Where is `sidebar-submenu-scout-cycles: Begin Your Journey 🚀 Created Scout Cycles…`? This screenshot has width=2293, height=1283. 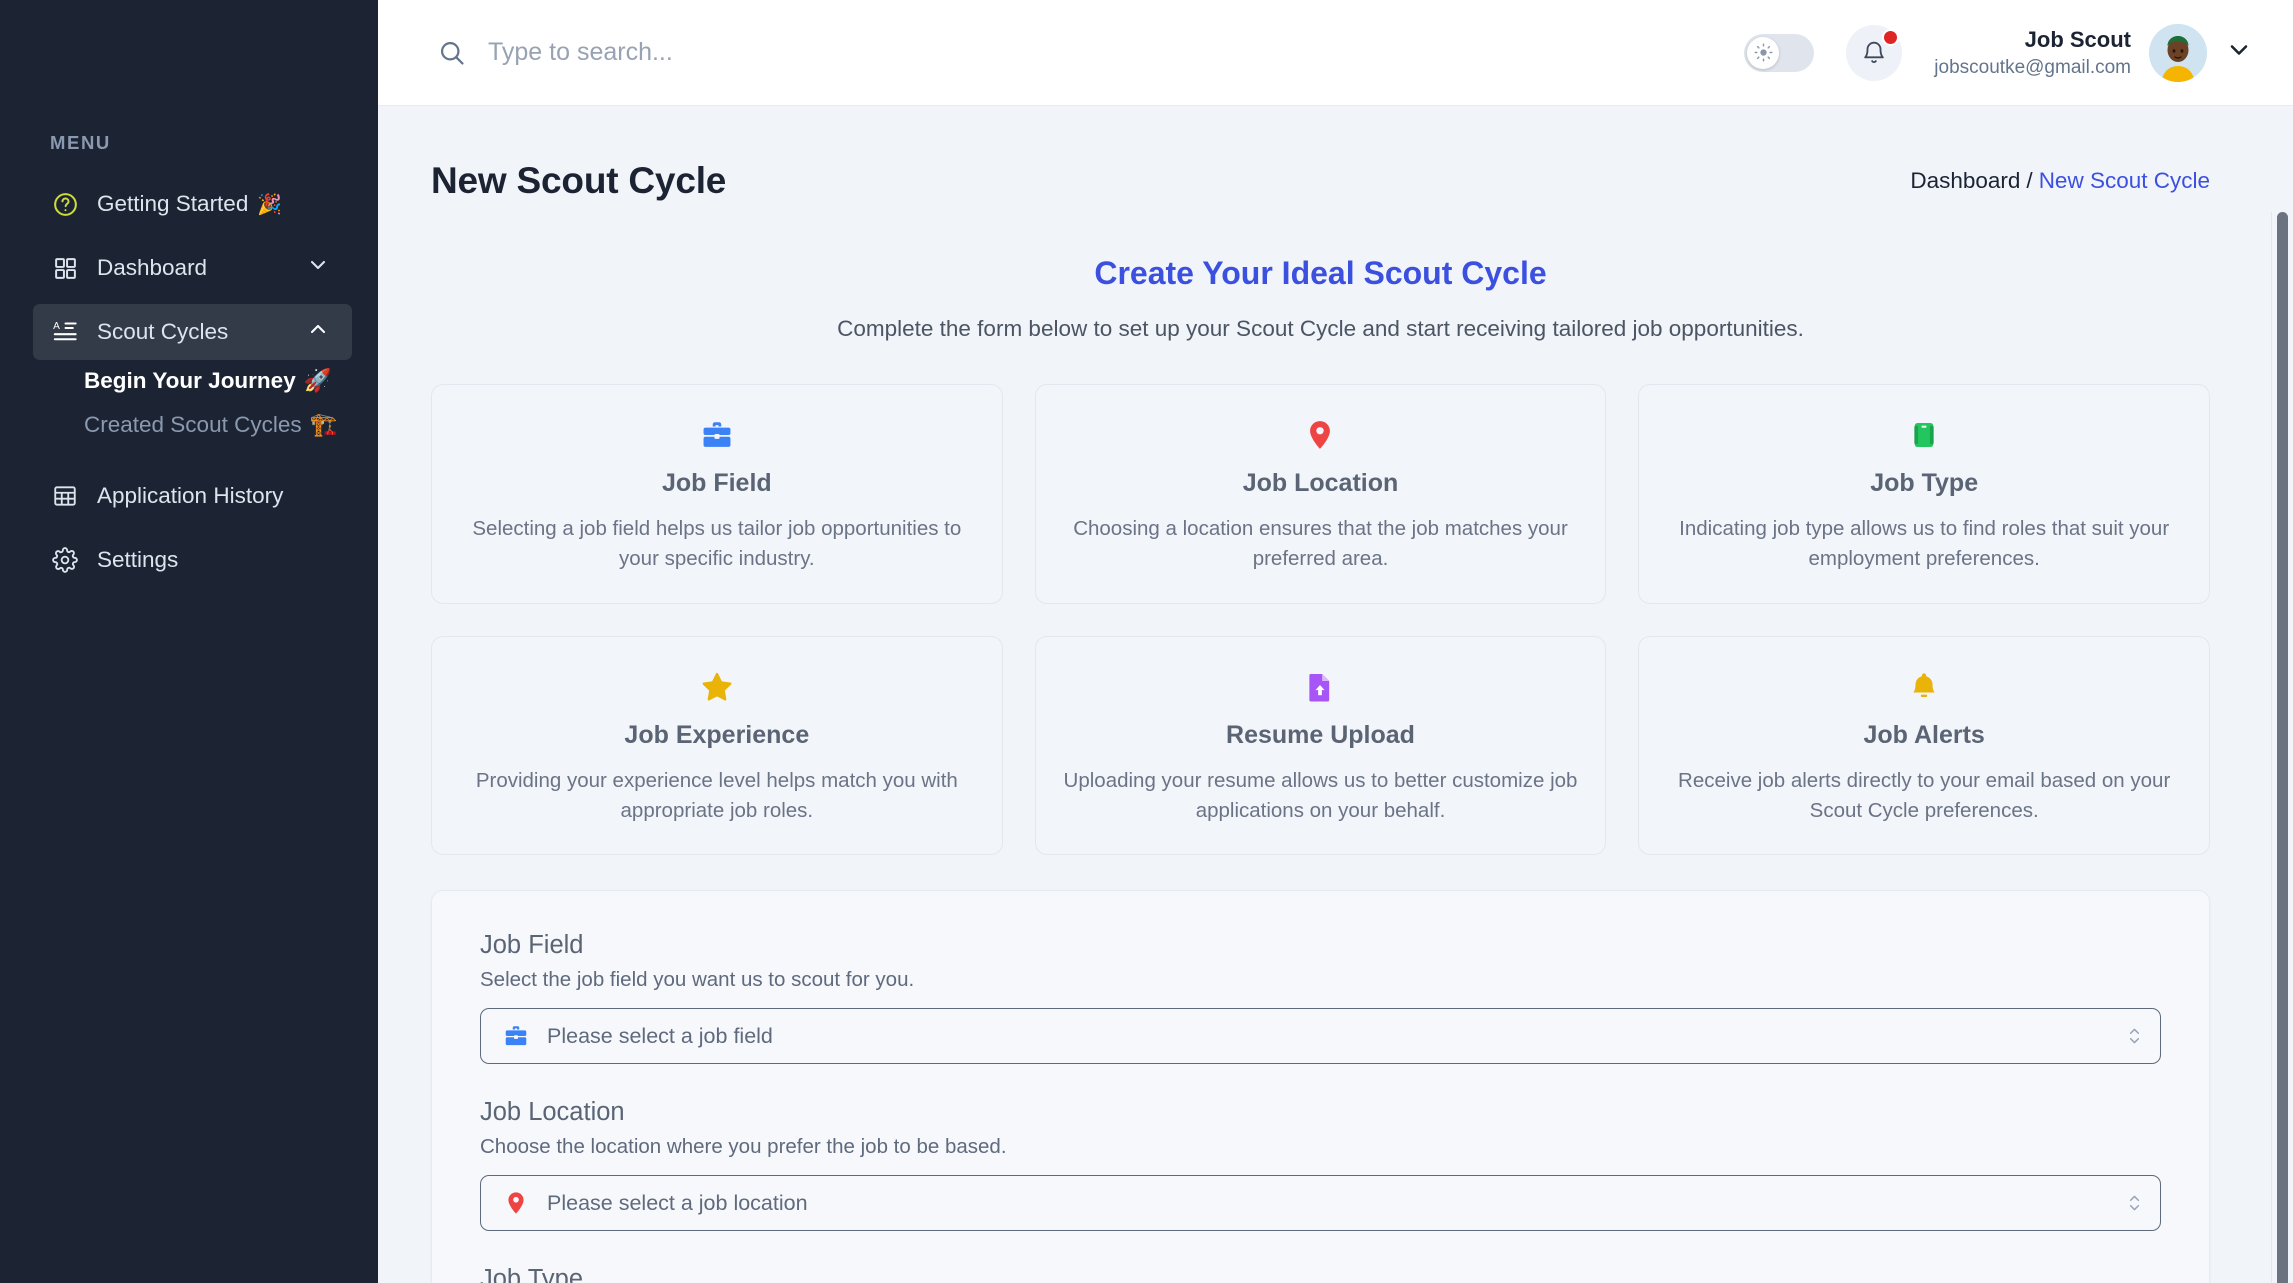
sidebar-submenu-scout-cycles: Begin Your Journey 🚀 Created Scout Cycles… is located at coordinates (189, 403).